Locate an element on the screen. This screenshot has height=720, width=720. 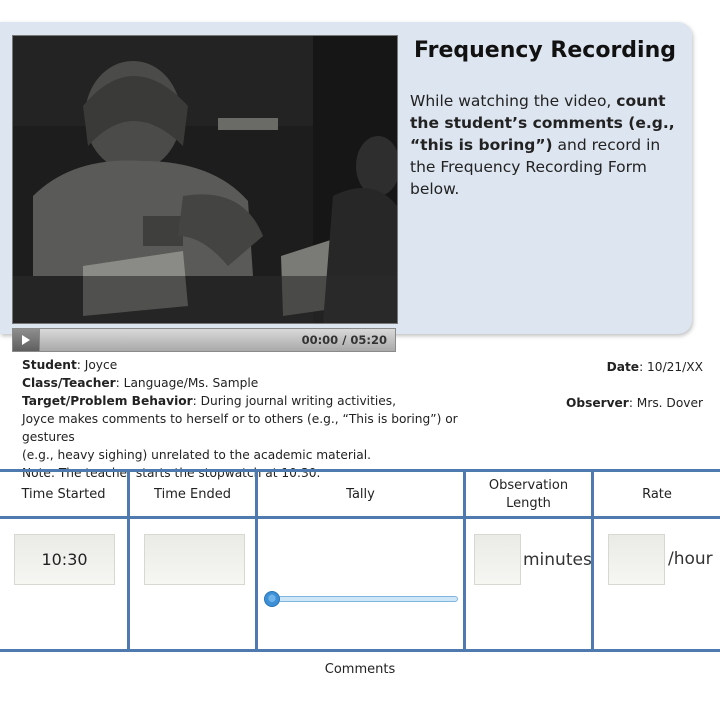
target-value-1: : During journal writing activities, is located at coordinates (294, 401).